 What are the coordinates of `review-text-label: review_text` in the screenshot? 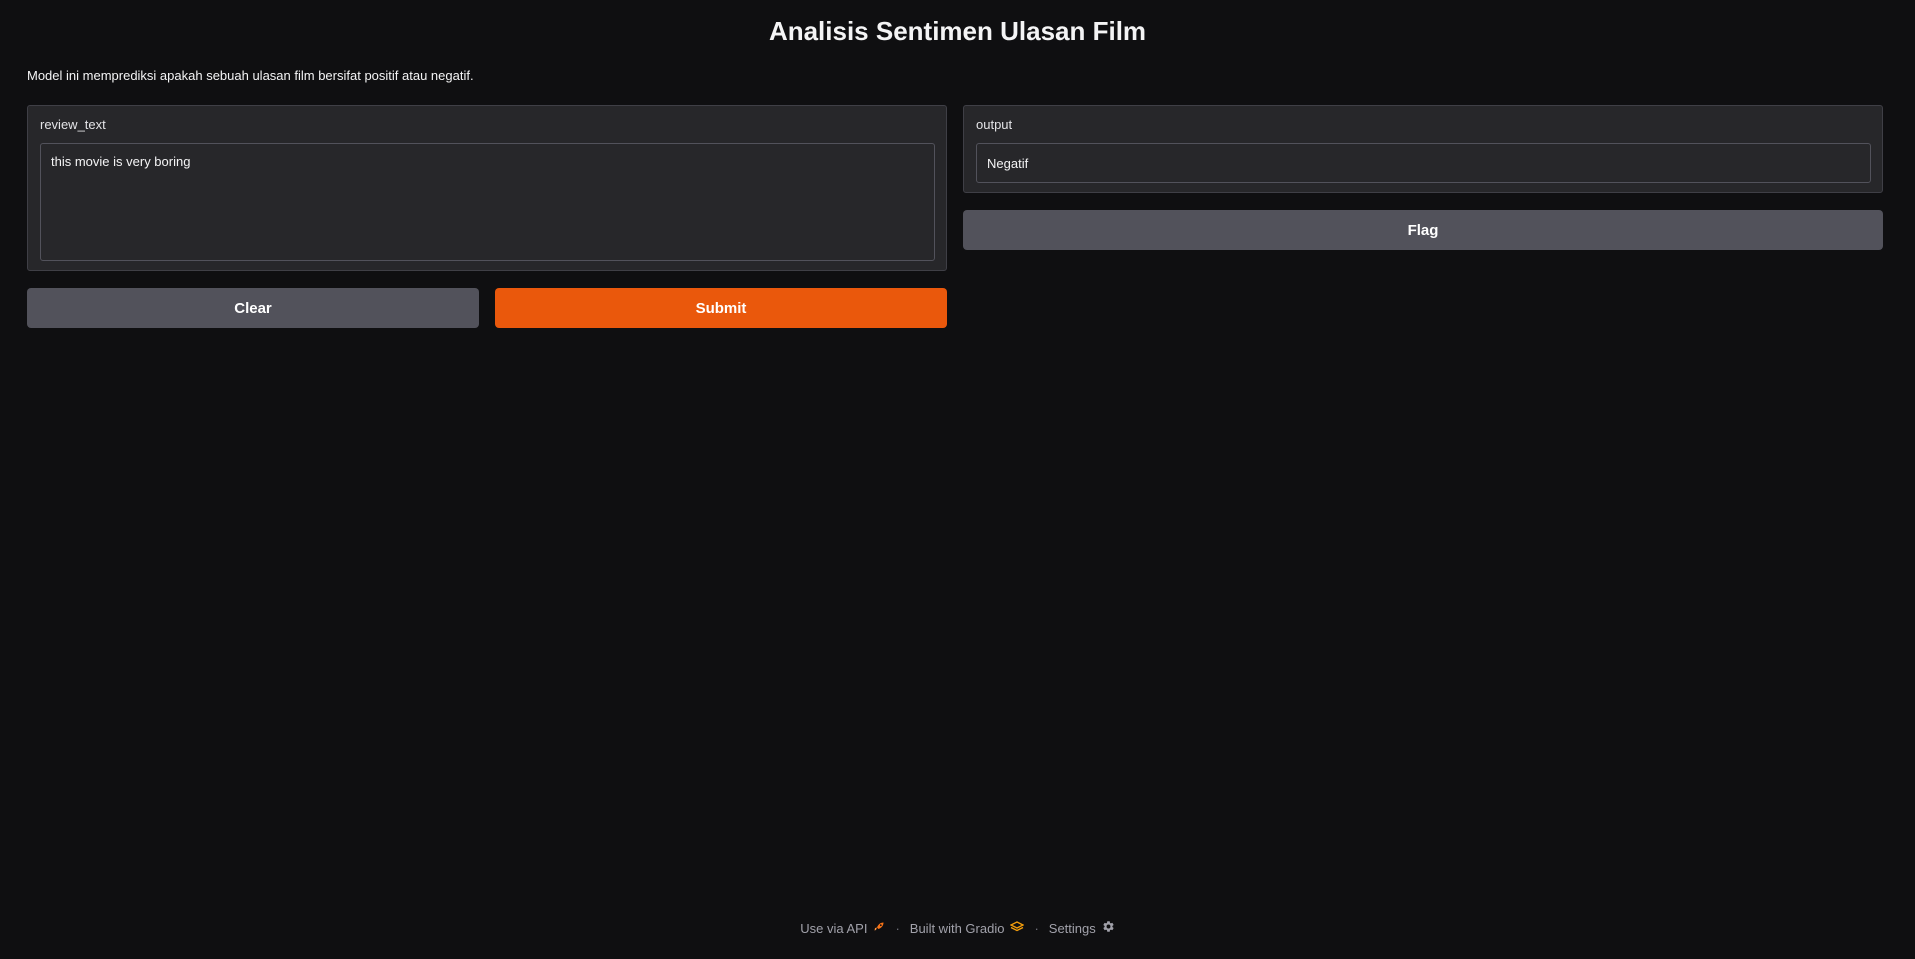 It's located at (73, 124).